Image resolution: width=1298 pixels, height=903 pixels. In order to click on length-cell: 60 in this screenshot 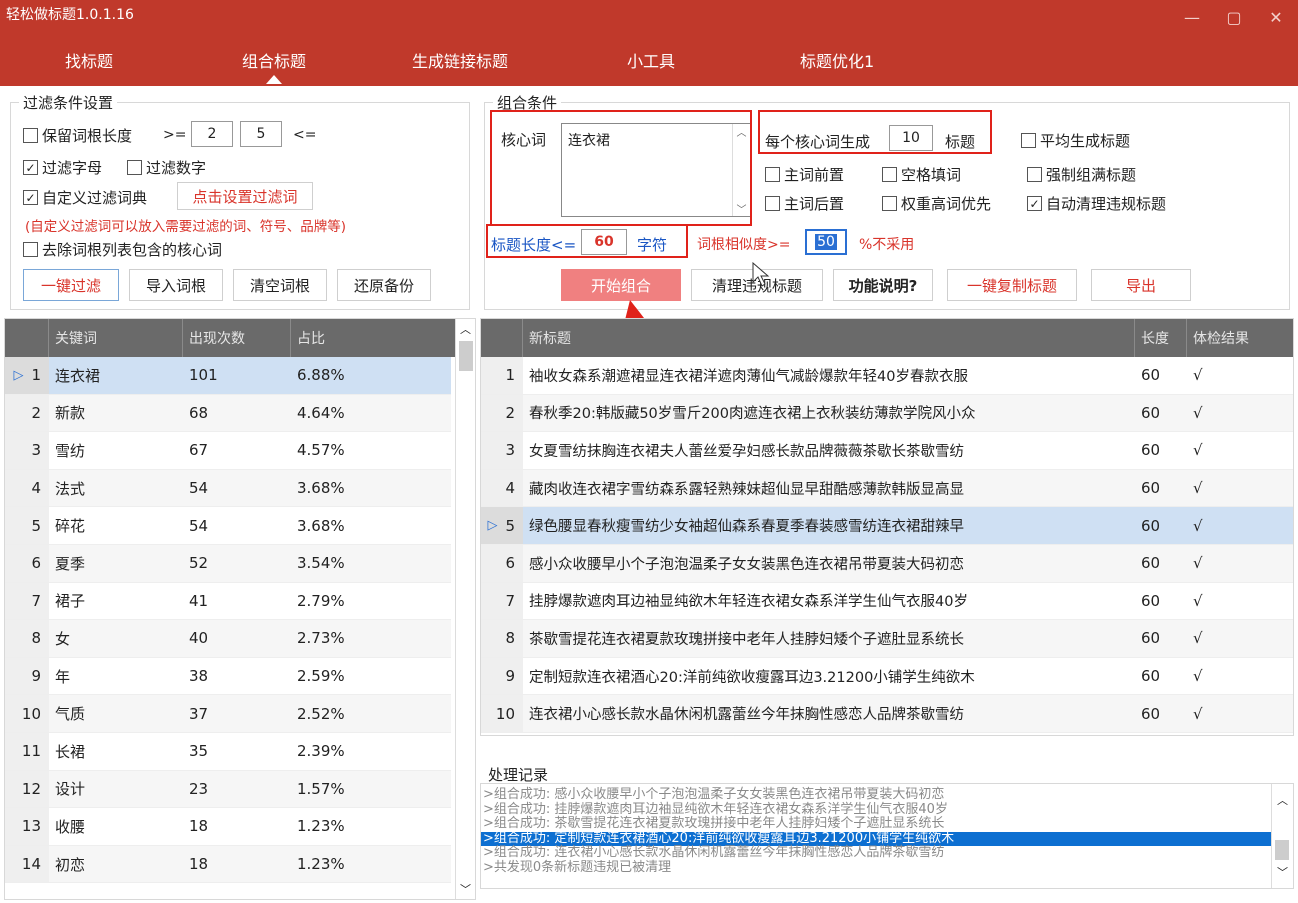, I will do `click(1161, 450)`.